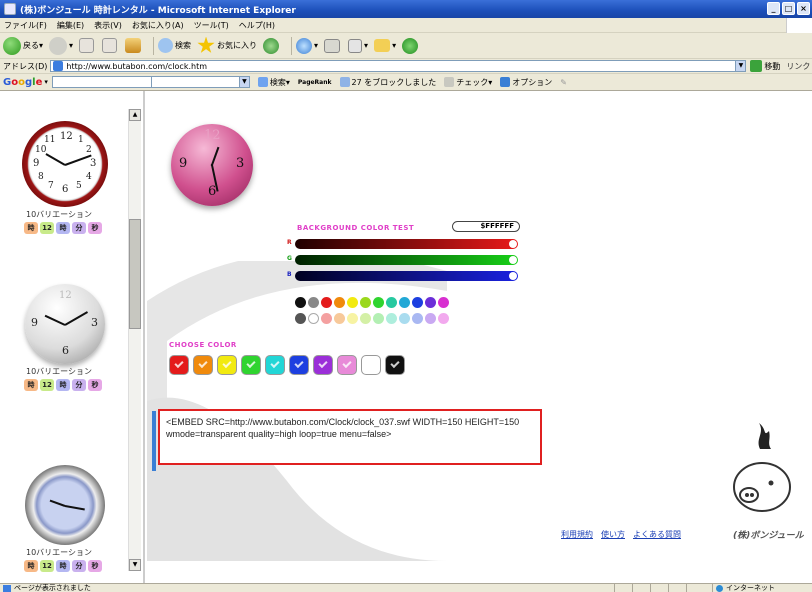 Image resolution: width=812 pixels, height=592 pixels. What do you see at coordinates (741, 66) in the screenshot?
I see `address-dropdown-icon: ▼` at bounding box center [741, 66].